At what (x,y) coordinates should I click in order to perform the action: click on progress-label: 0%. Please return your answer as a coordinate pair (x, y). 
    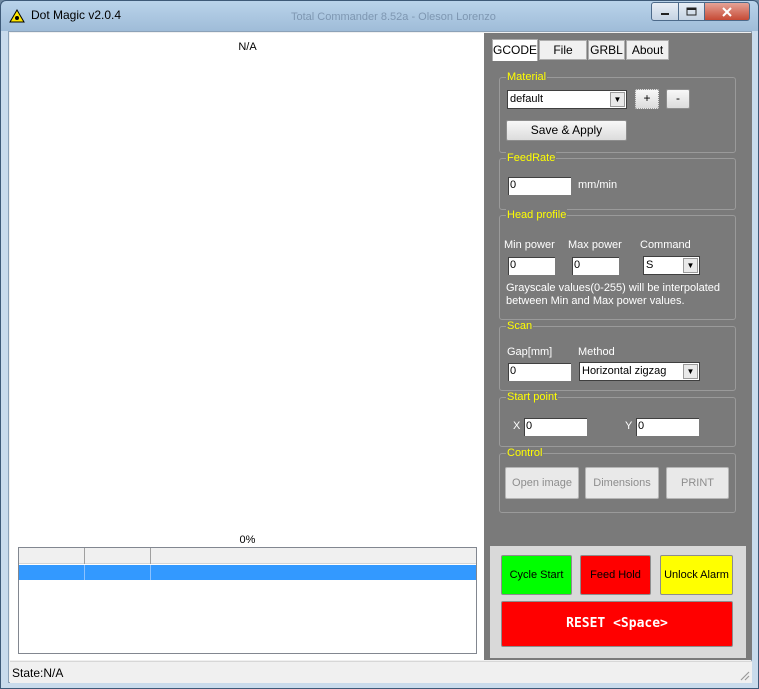
    Looking at the image, I should click on (247, 540).